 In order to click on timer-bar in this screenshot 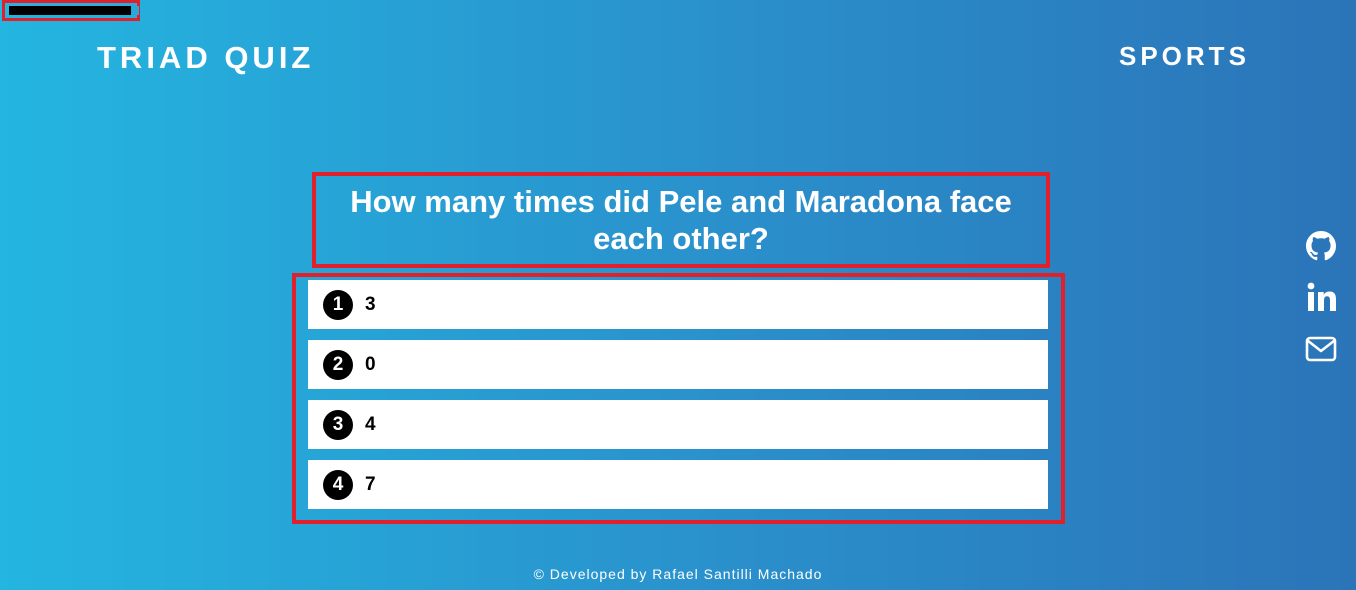, I will do `click(70, 10)`.